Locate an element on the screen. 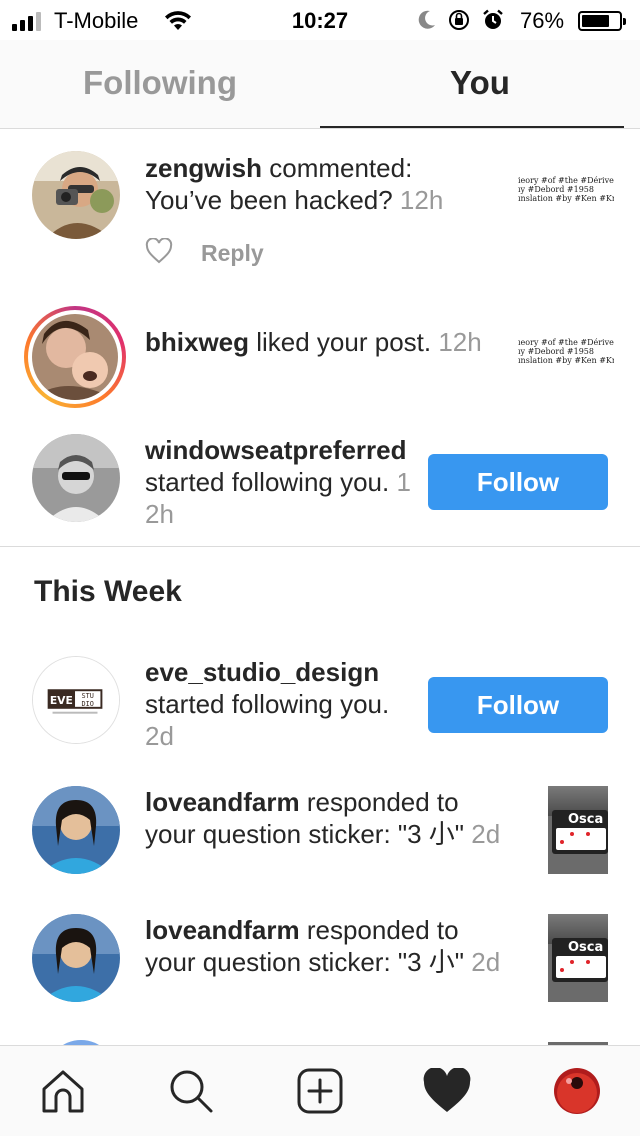 This screenshot has height=1136, width=640. bottom-tab-bar is located at coordinates (320, 1090).